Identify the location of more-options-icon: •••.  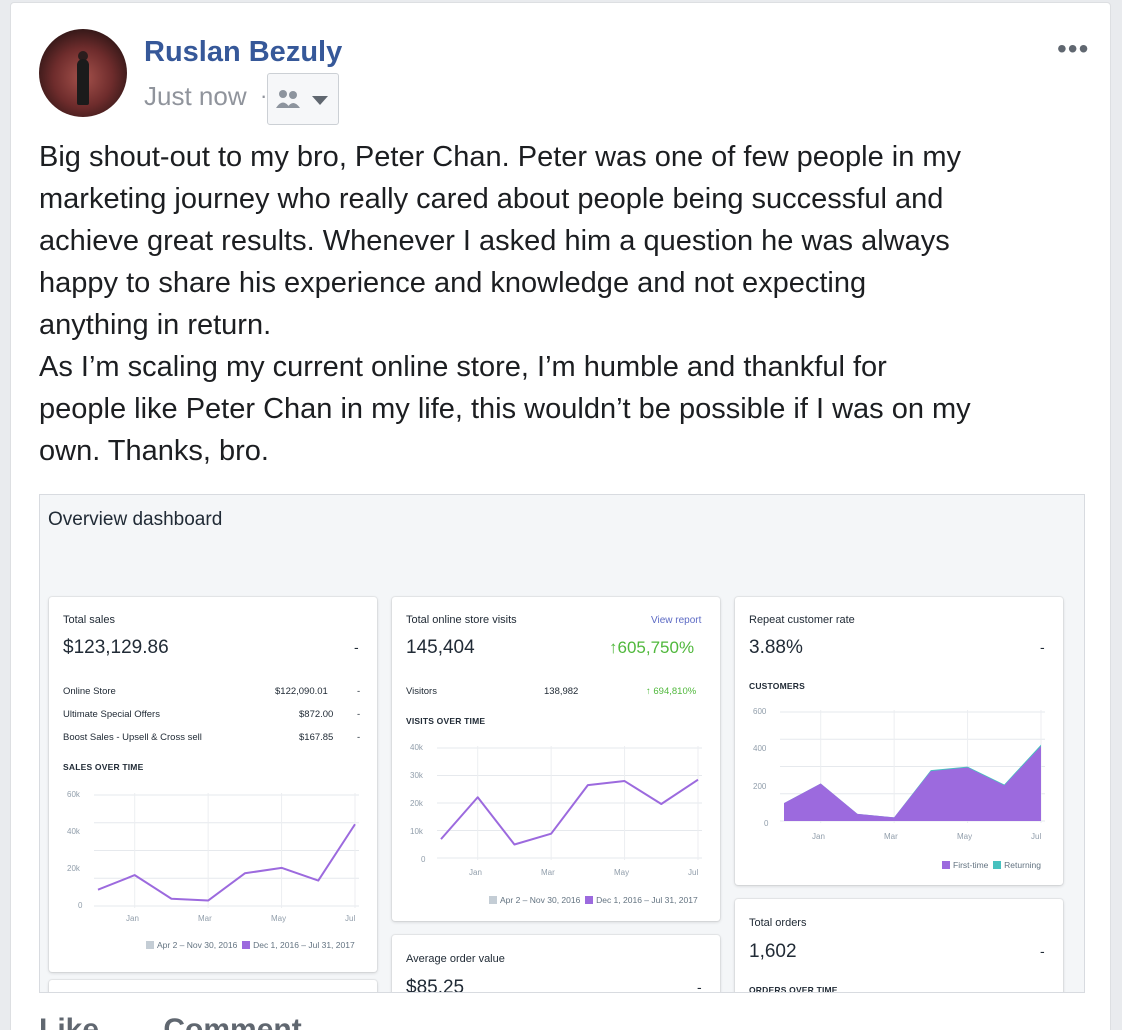
(1073, 49).